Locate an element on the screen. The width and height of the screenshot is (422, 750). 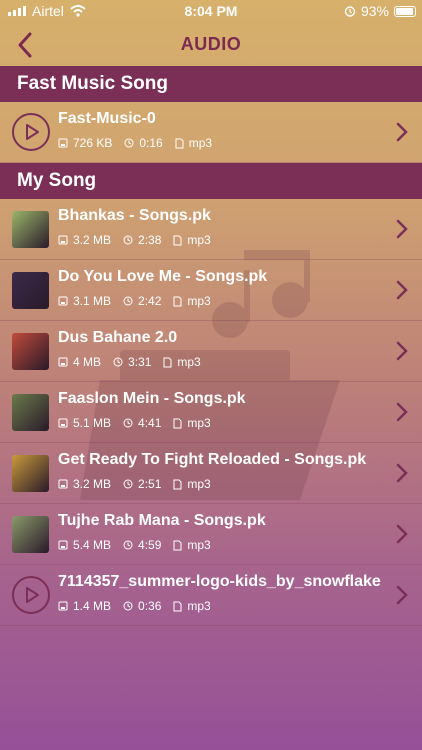
song-title: Fast-Music-0 is located at coordinates (107, 118).